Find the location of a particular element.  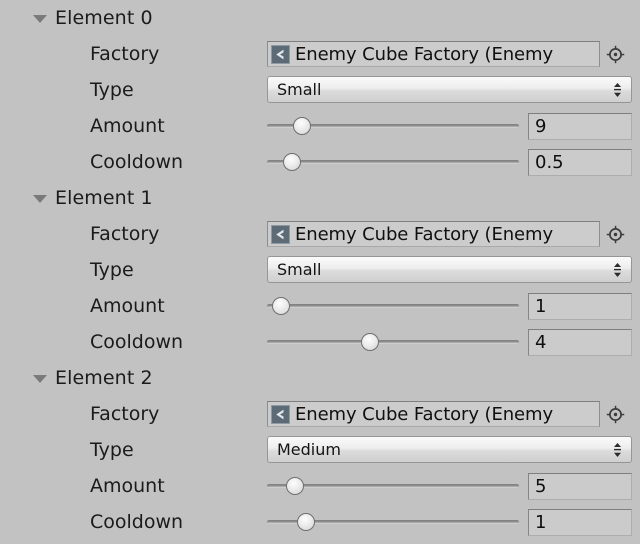

foldout-0: Element 0 is located at coordinates (320, 18).